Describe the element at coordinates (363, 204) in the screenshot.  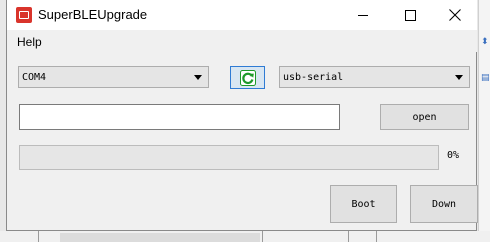
I see `boot-button: Boot` at that location.